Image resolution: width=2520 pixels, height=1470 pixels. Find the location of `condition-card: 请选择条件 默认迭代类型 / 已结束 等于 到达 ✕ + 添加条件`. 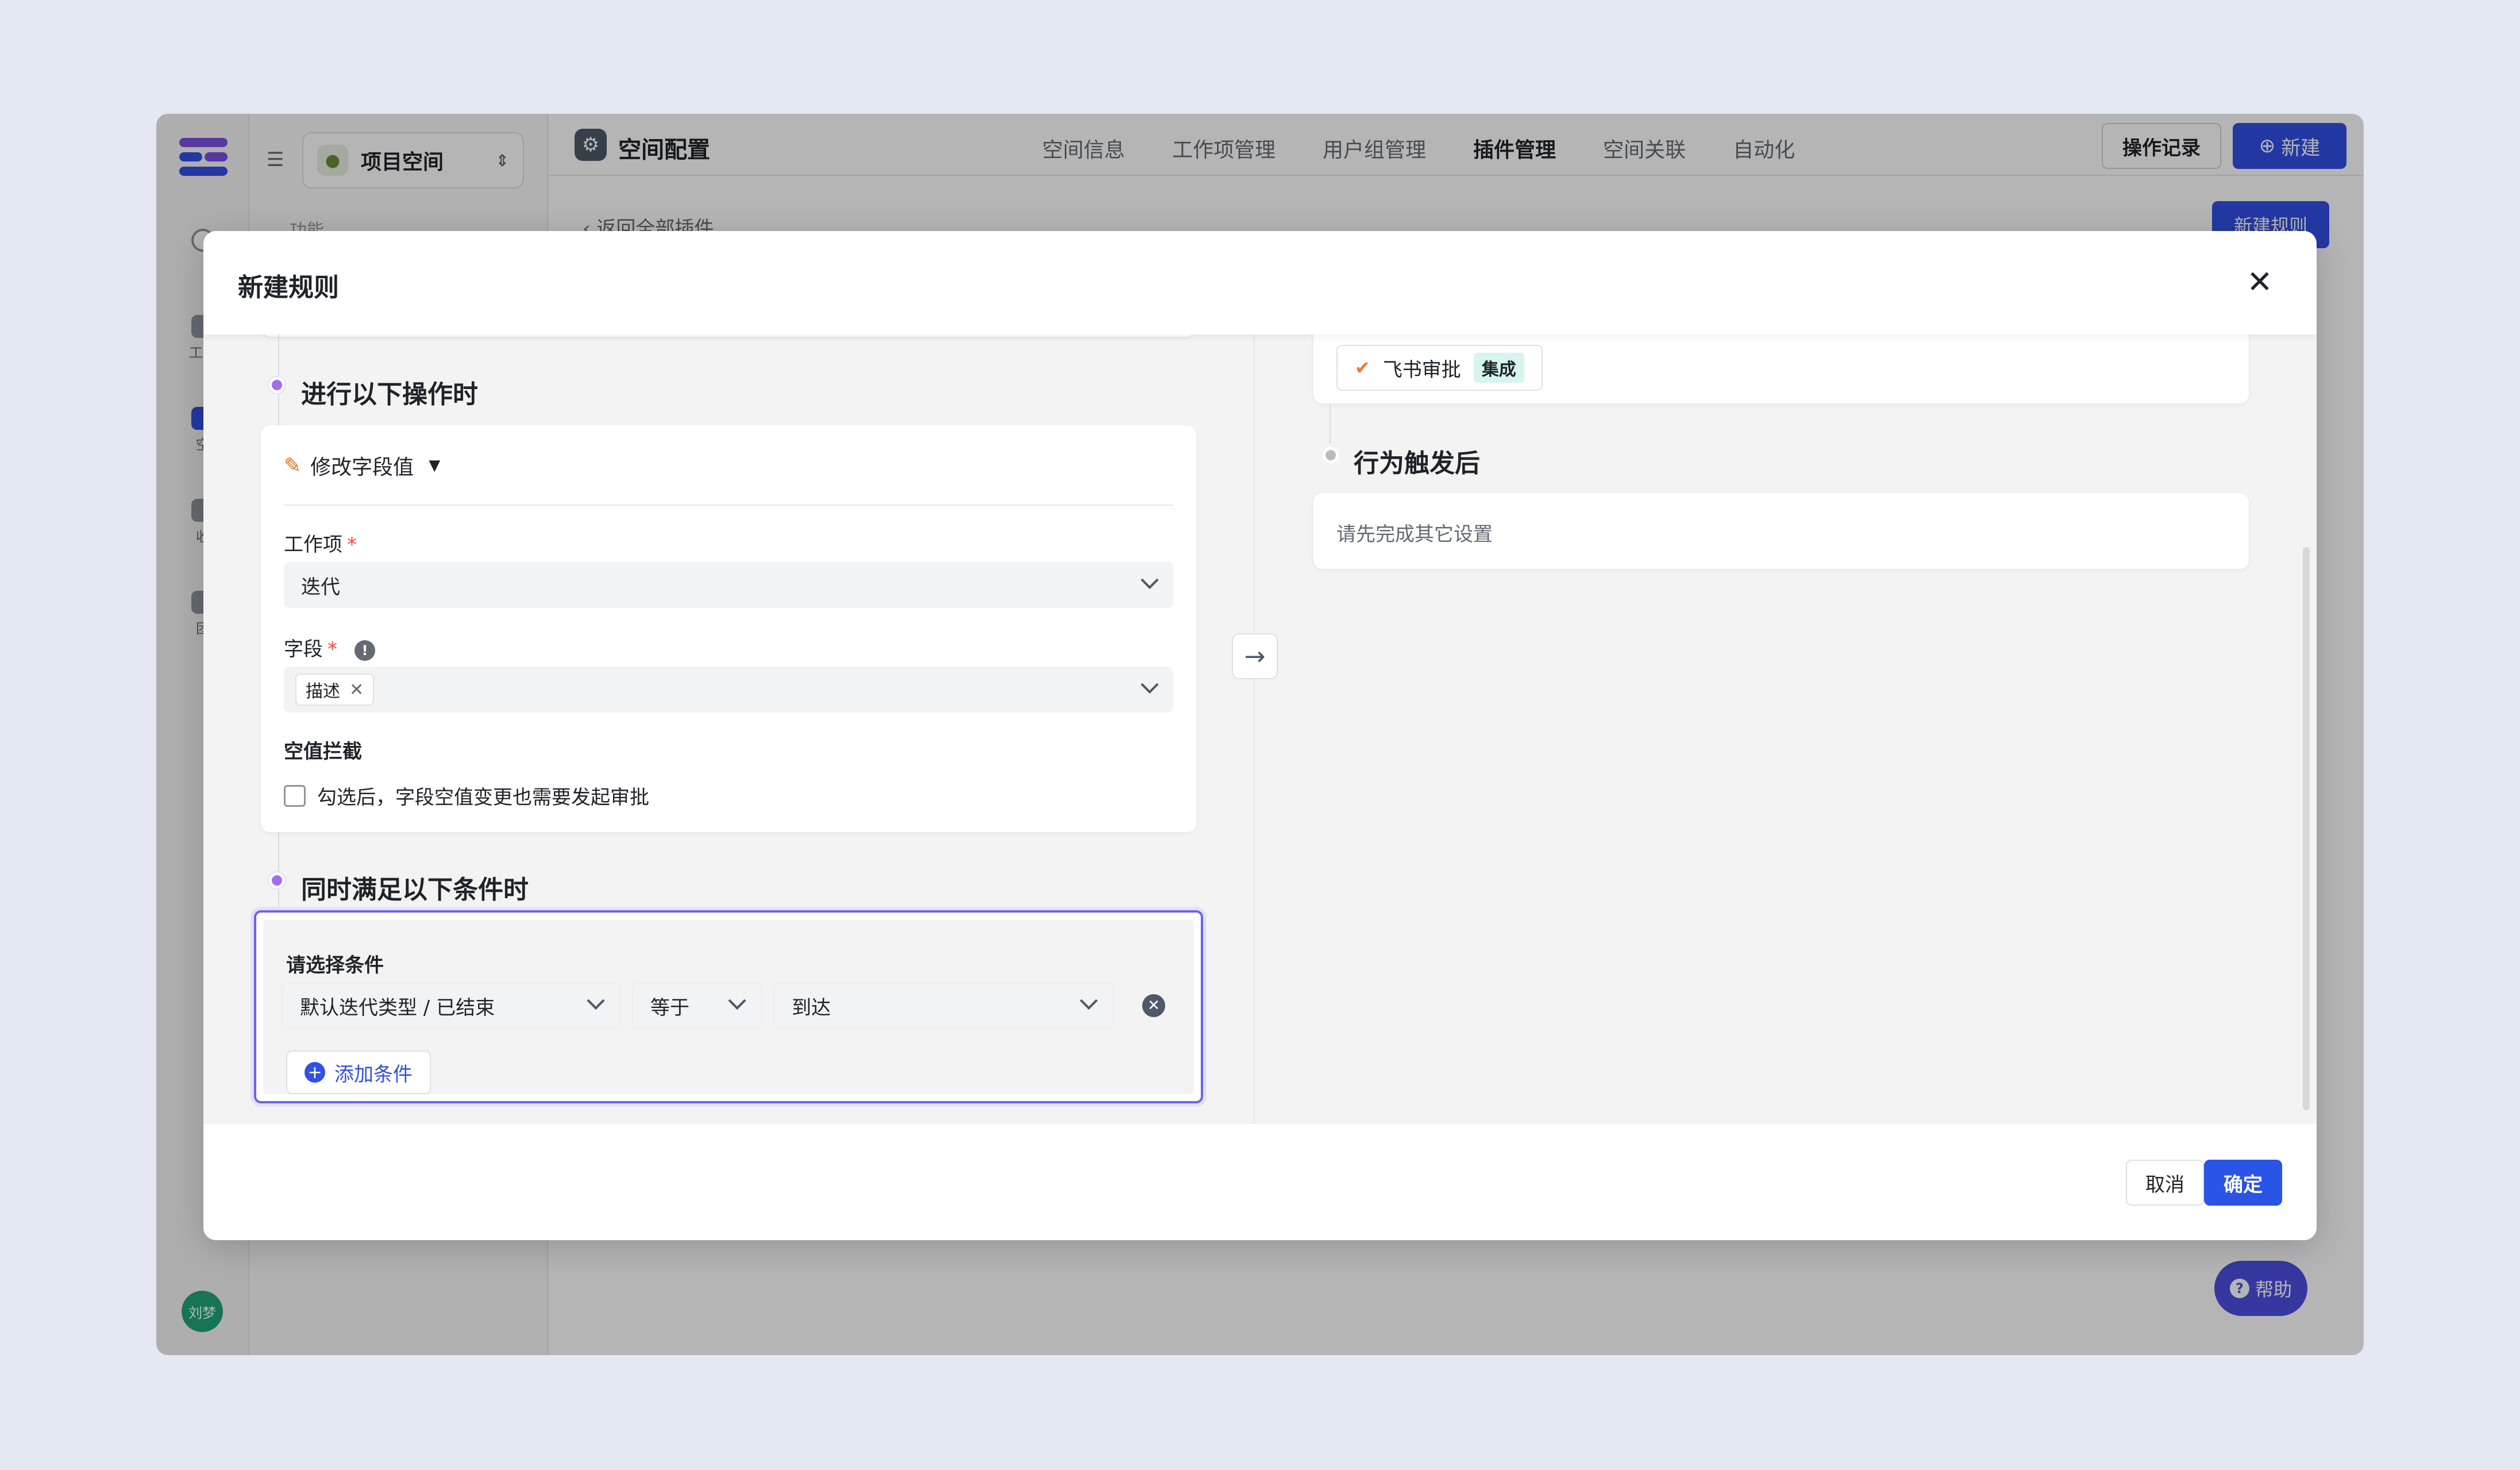

condition-card: 请选择条件 默认迭代类型 / 已结束 等于 到达 ✕ + 添加条件 is located at coordinates (729, 1006).